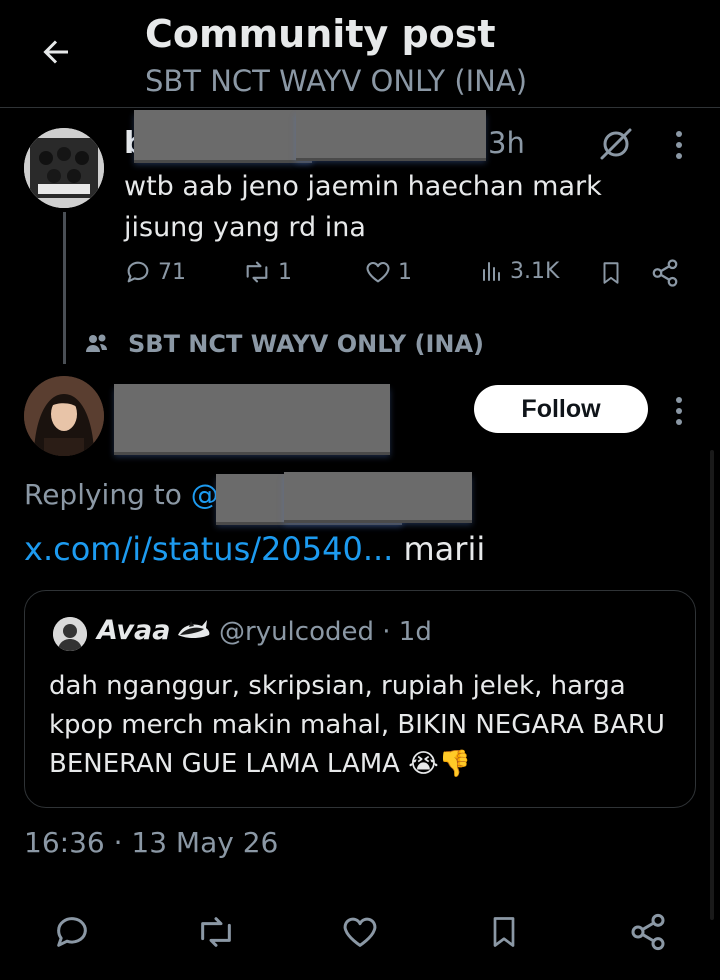  Describe the element at coordinates (535, 271) in the screenshot. I see `view-count: 3.1K` at that location.